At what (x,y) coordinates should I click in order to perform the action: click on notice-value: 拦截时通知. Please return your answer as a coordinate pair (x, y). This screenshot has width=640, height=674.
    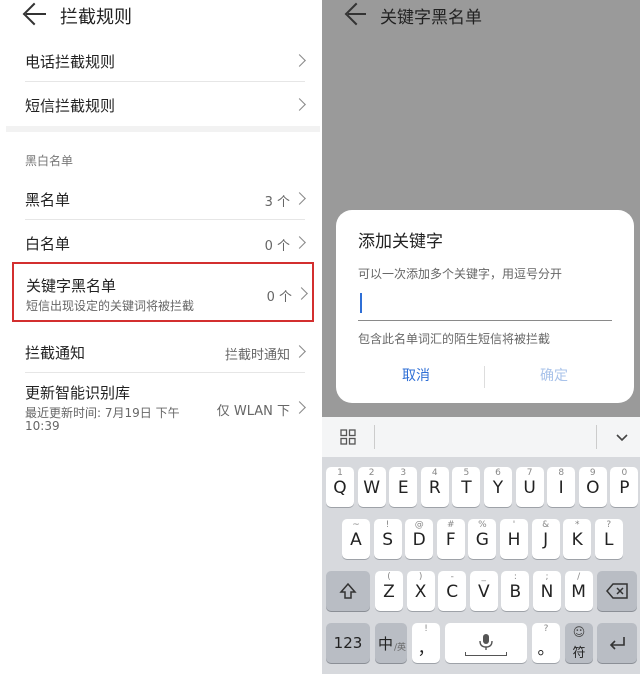
    Looking at the image, I should click on (257, 355).